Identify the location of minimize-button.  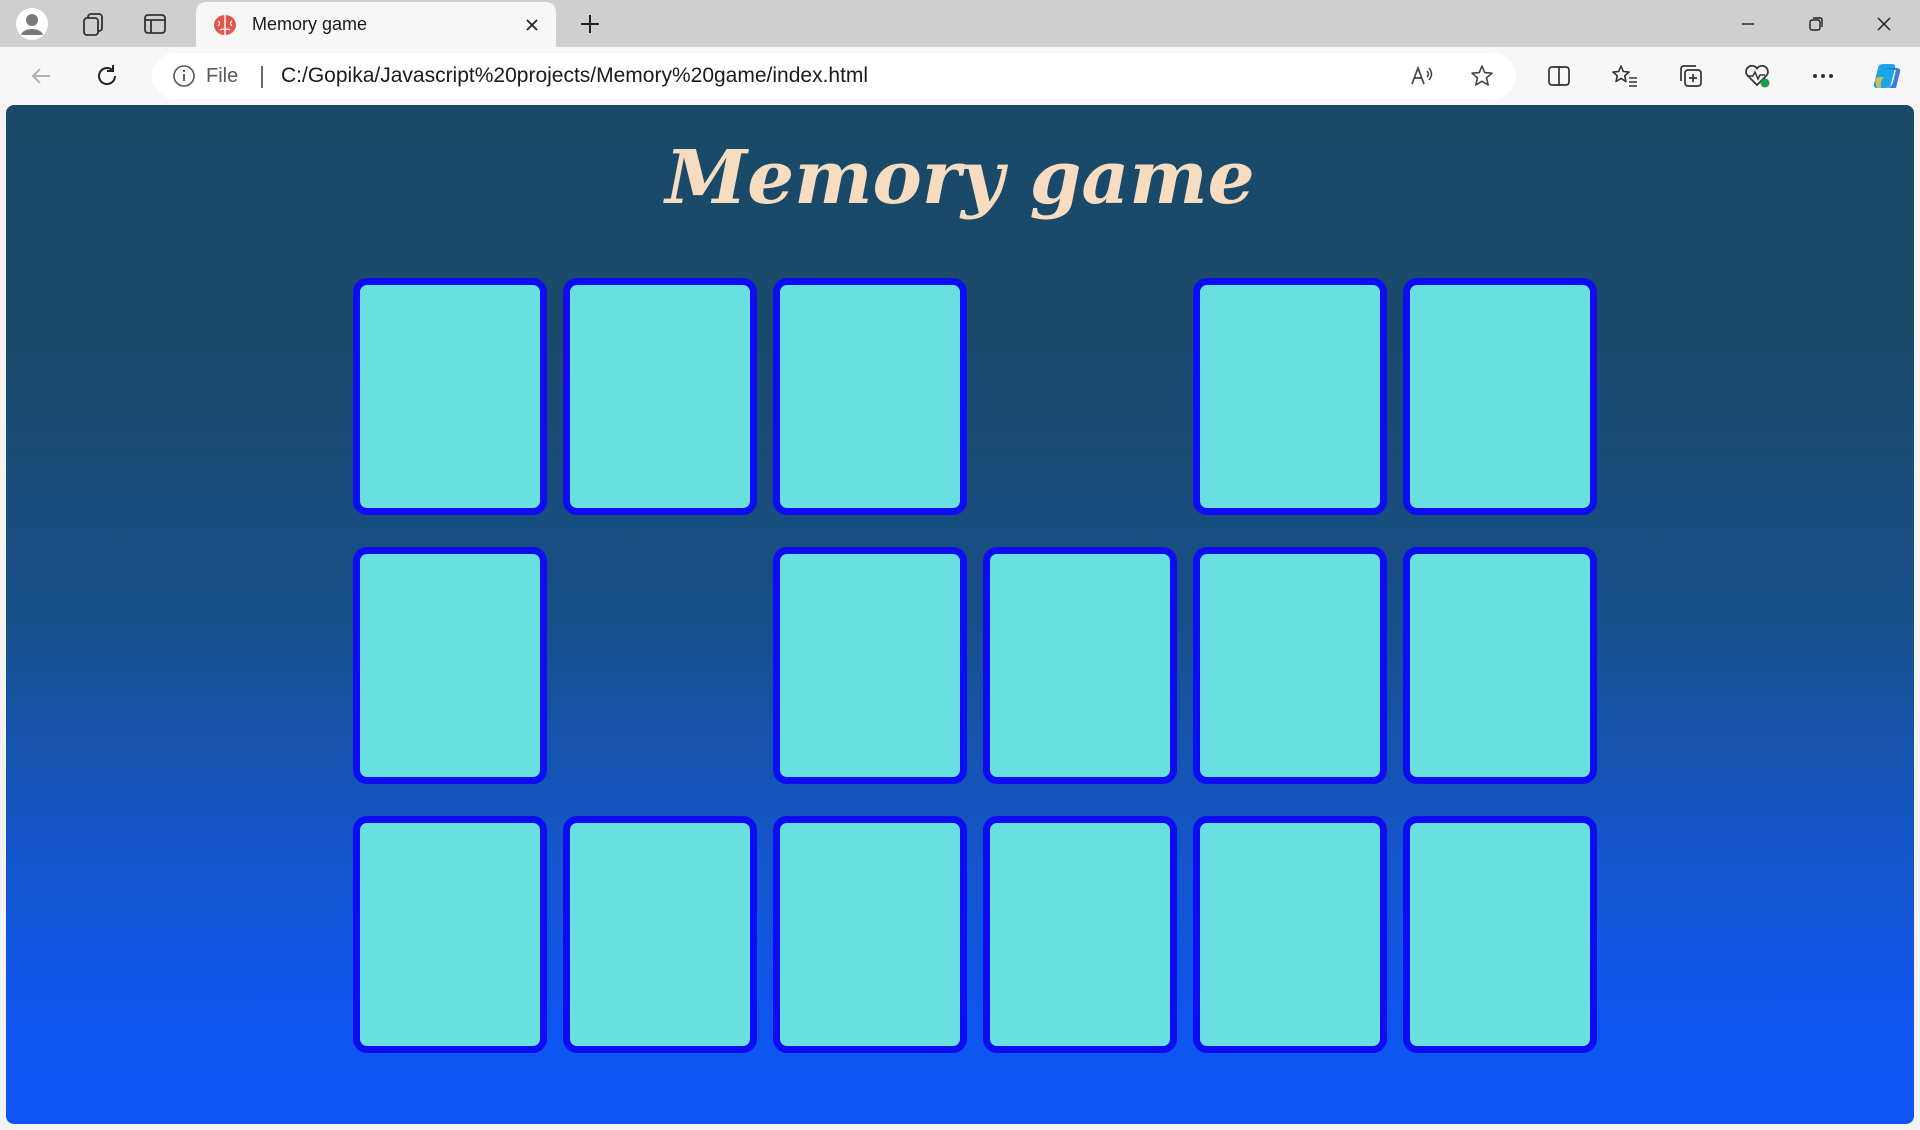
(1748, 23).